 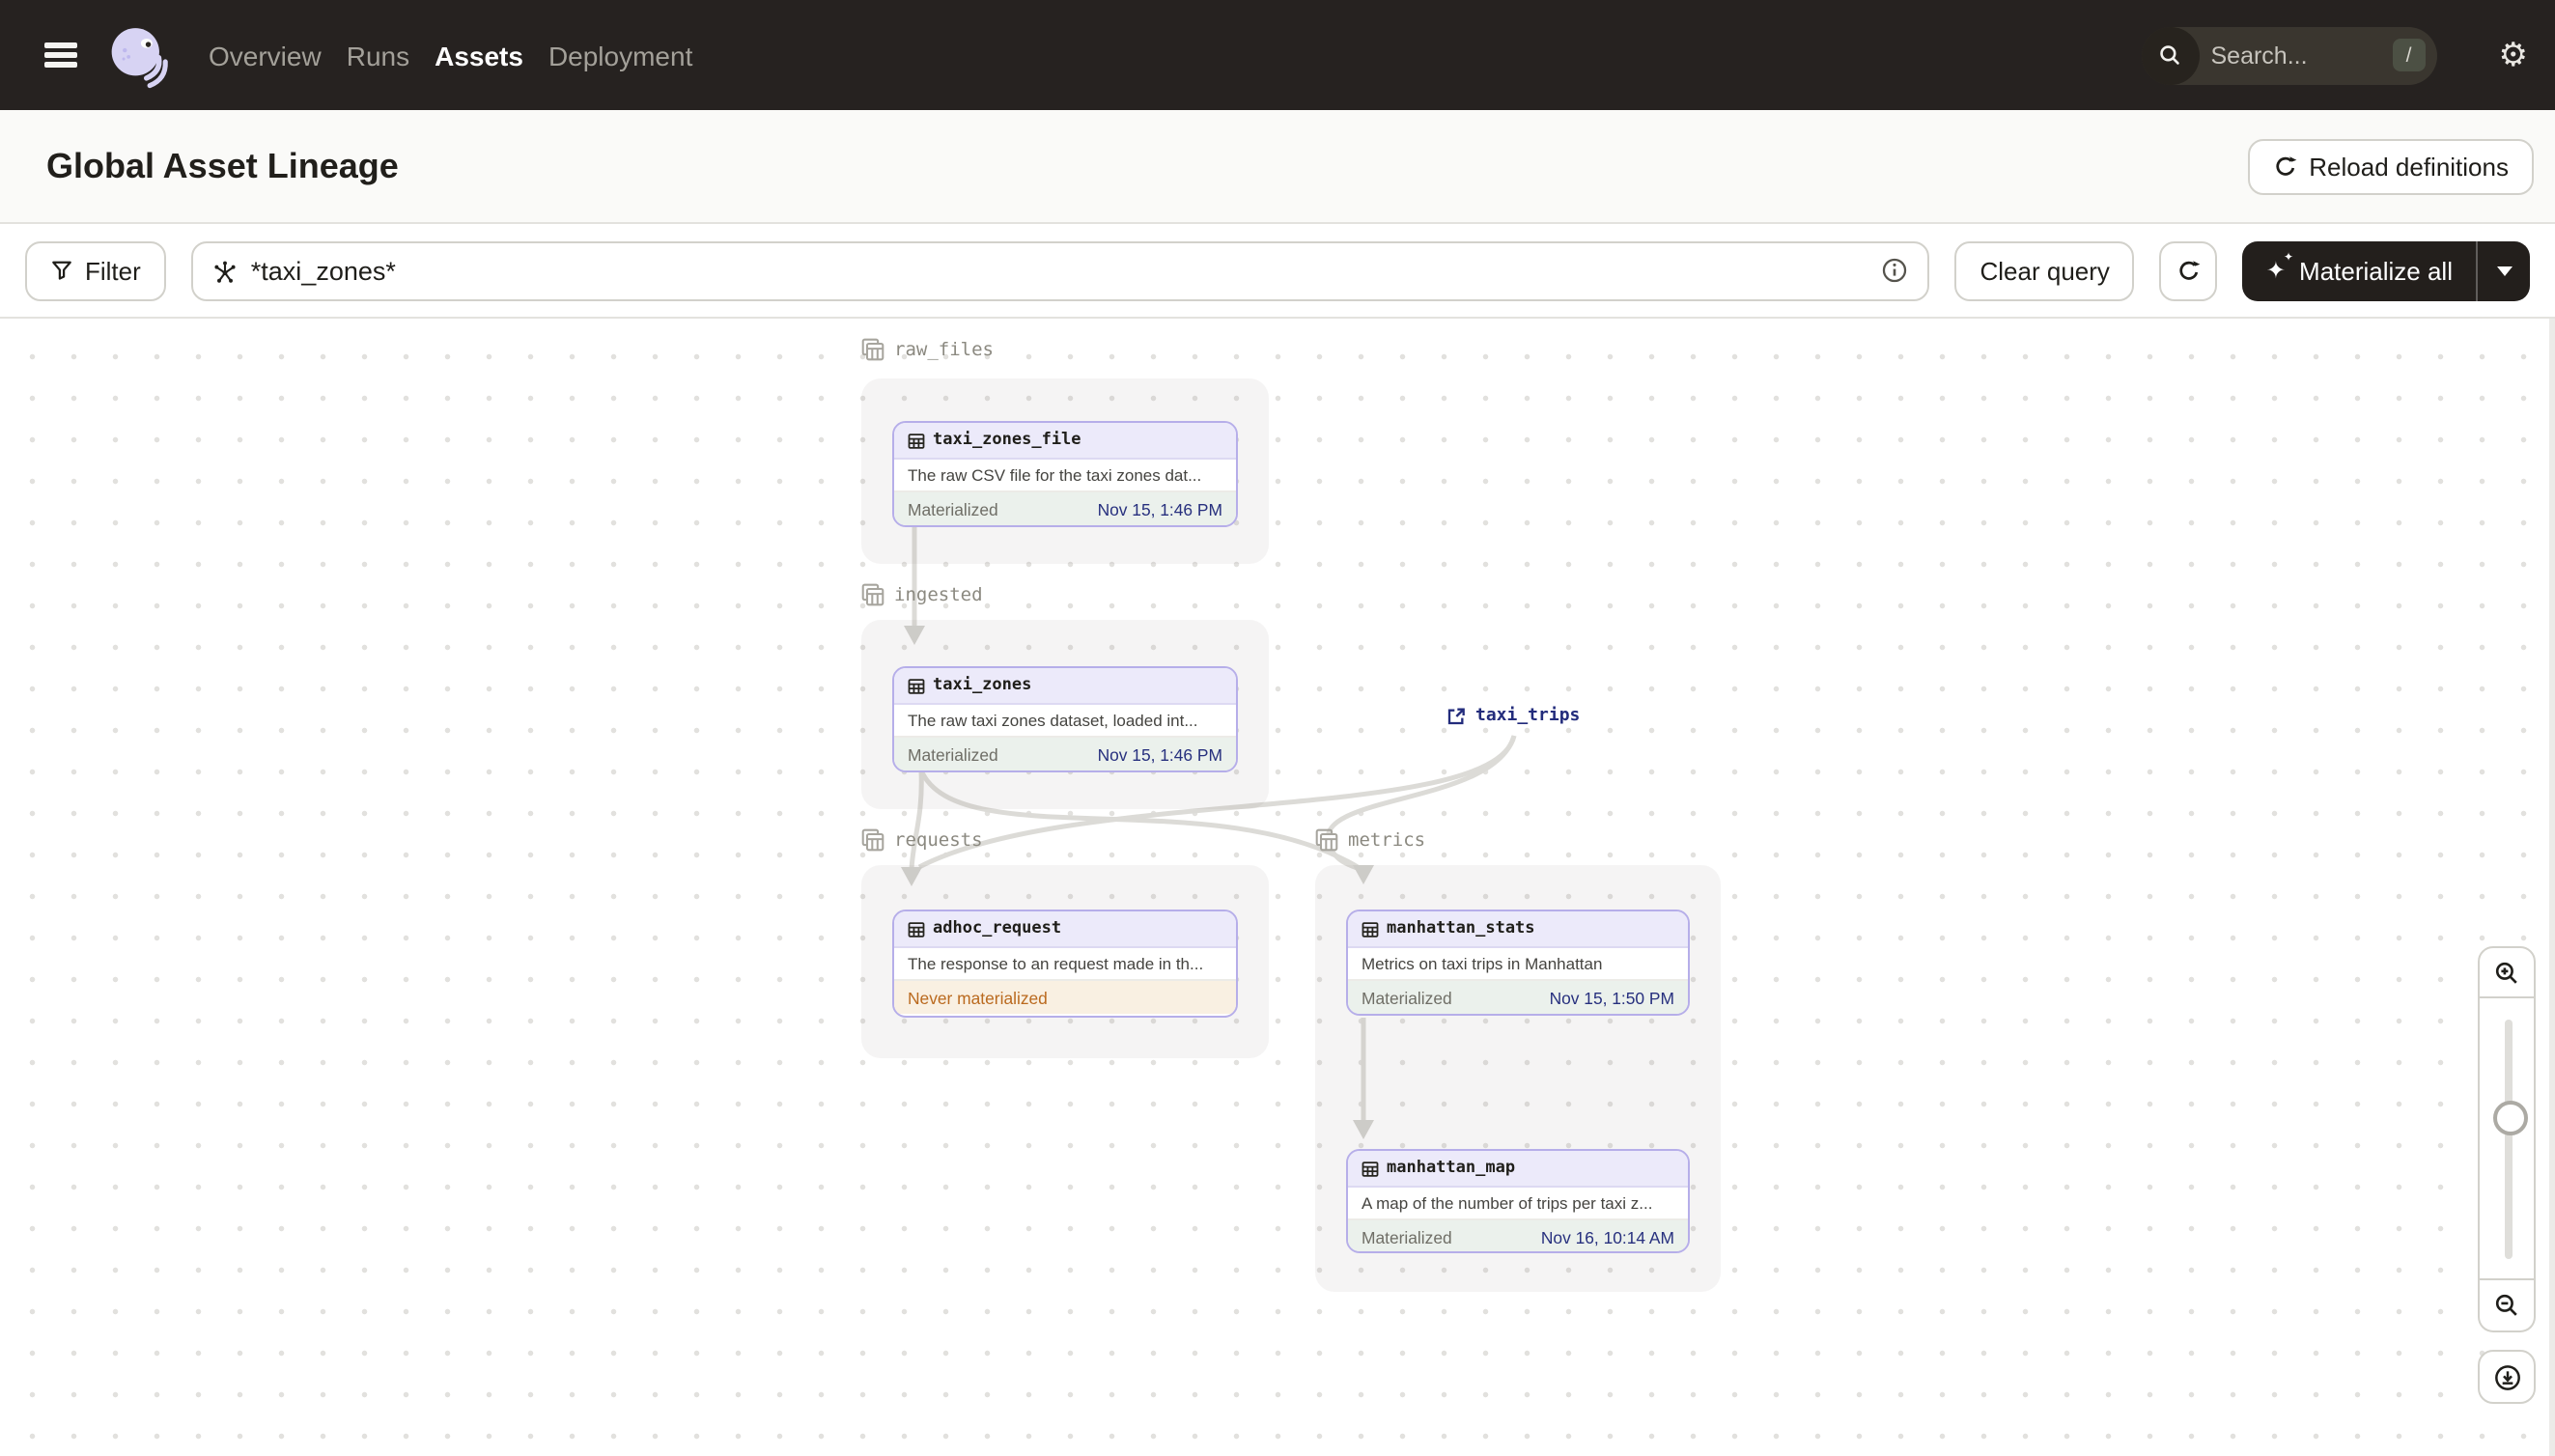 I want to click on page-title: Global Asset Lineage, so click(x=222, y=165).